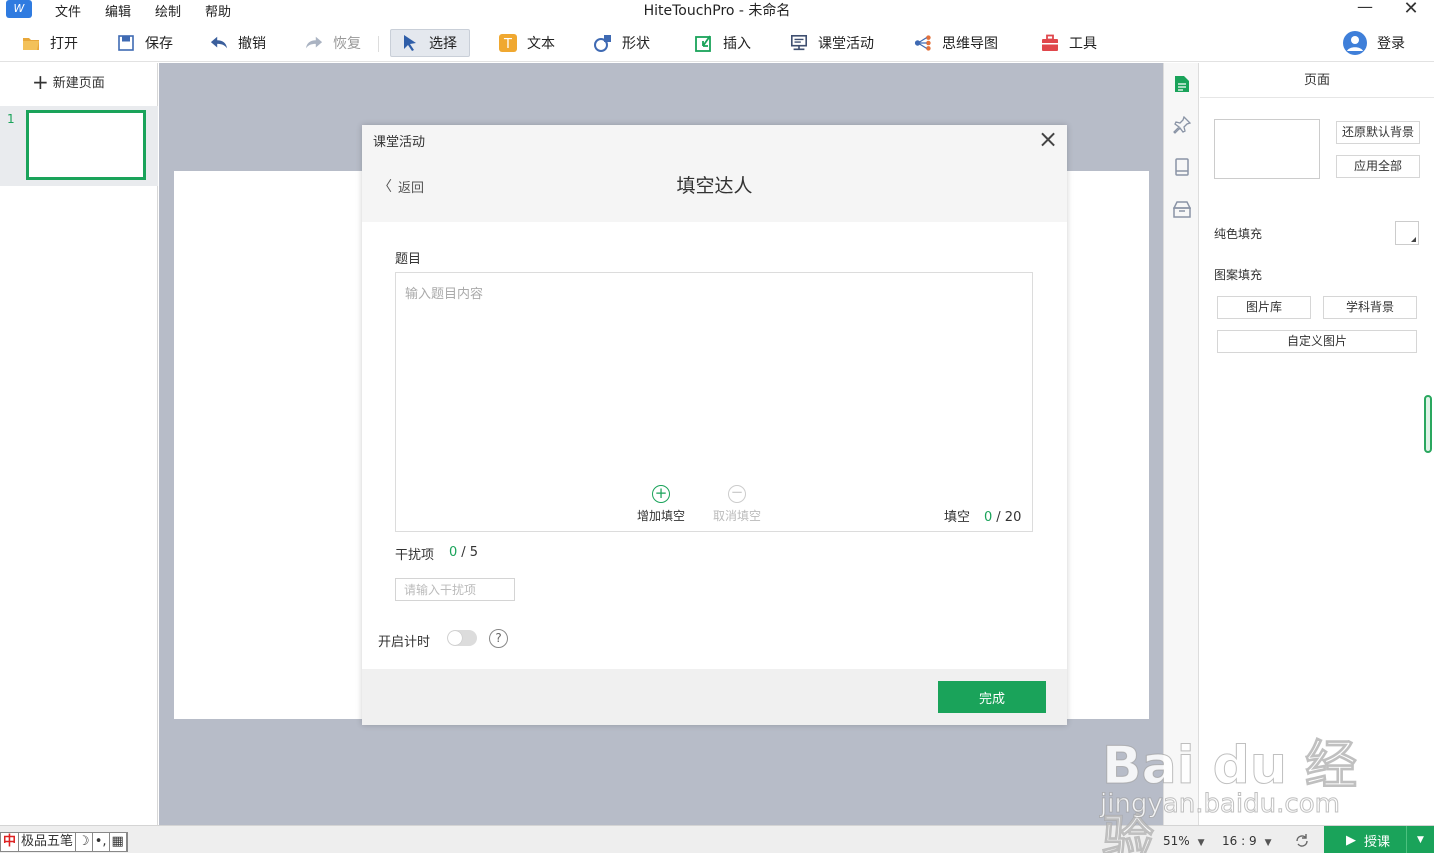 This screenshot has height=853, width=1434. Describe the element at coordinates (1411, 9) in the screenshot. I see `window-close-icon: ✕` at that location.